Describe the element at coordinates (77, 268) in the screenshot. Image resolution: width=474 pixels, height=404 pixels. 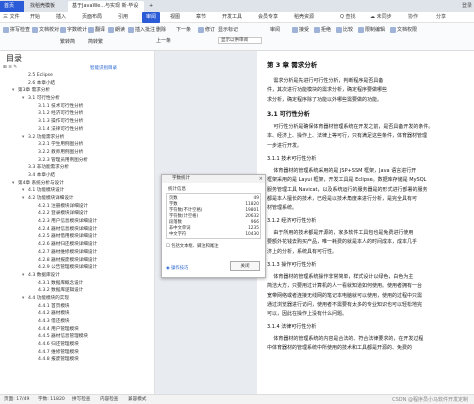
I see `toc-item: 4.2.9 公告管理模块详细设计` at that location.